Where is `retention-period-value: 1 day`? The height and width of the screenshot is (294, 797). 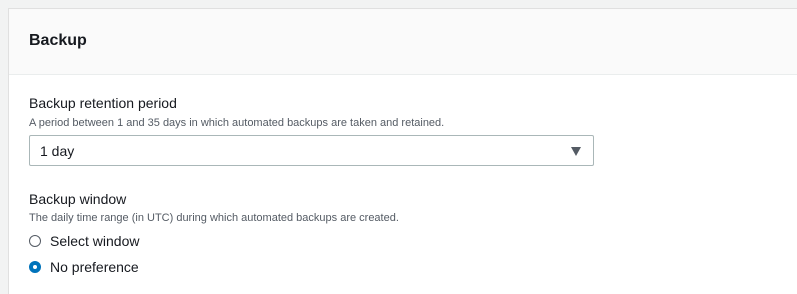
retention-period-value: 1 day is located at coordinates (57, 151).